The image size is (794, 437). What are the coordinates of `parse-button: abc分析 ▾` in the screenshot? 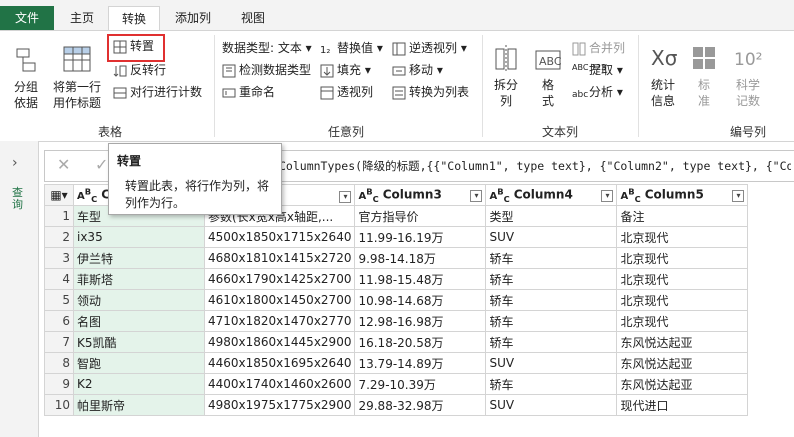 It's located at (597, 92).